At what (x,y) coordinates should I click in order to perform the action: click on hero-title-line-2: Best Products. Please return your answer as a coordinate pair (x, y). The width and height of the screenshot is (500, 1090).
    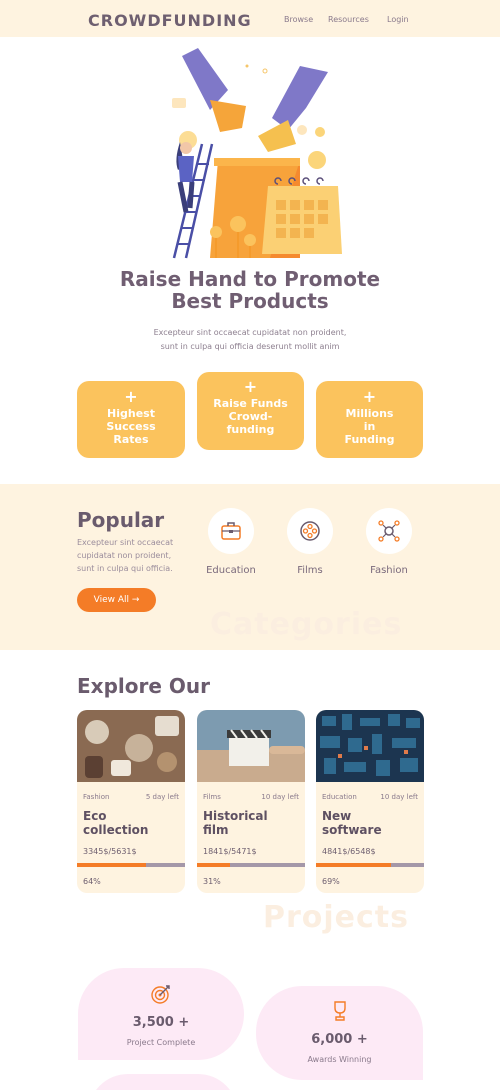
    Looking at the image, I should click on (250, 301).